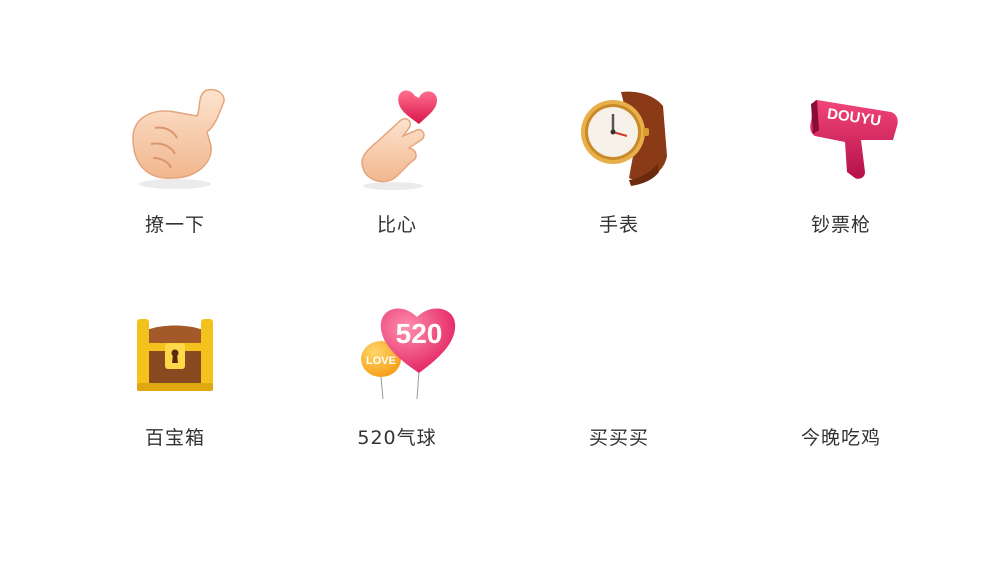 The image size is (1000, 563). What do you see at coordinates (174, 225) in the screenshot?
I see `gift-label: 撩一下` at bounding box center [174, 225].